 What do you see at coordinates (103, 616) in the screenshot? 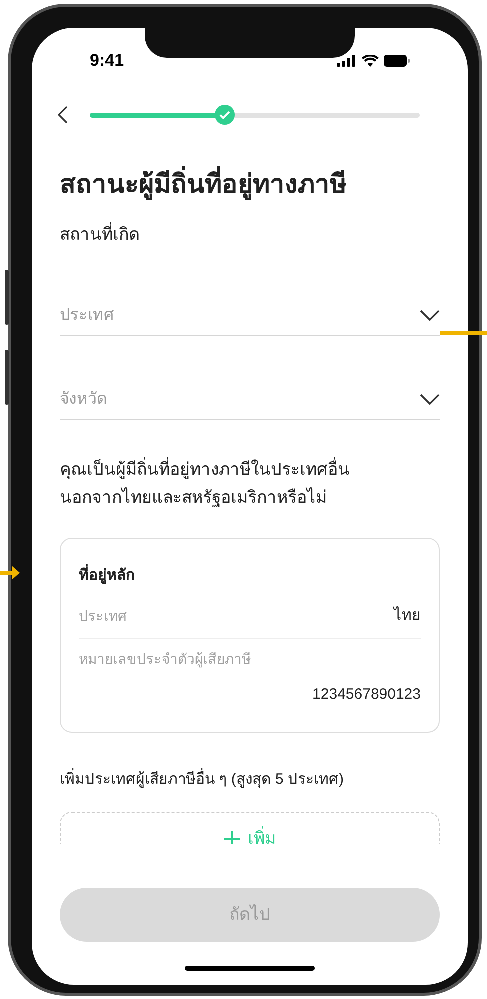
I see `field-label: ประเทศ` at bounding box center [103, 616].